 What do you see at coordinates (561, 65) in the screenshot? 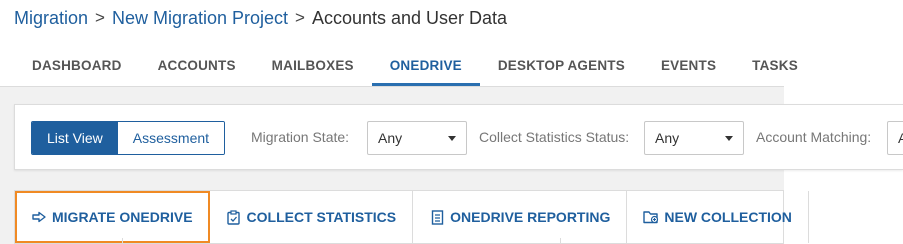
I see `tab-desktop-agents: DESKTOP AGENTS` at bounding box center [561, 65].